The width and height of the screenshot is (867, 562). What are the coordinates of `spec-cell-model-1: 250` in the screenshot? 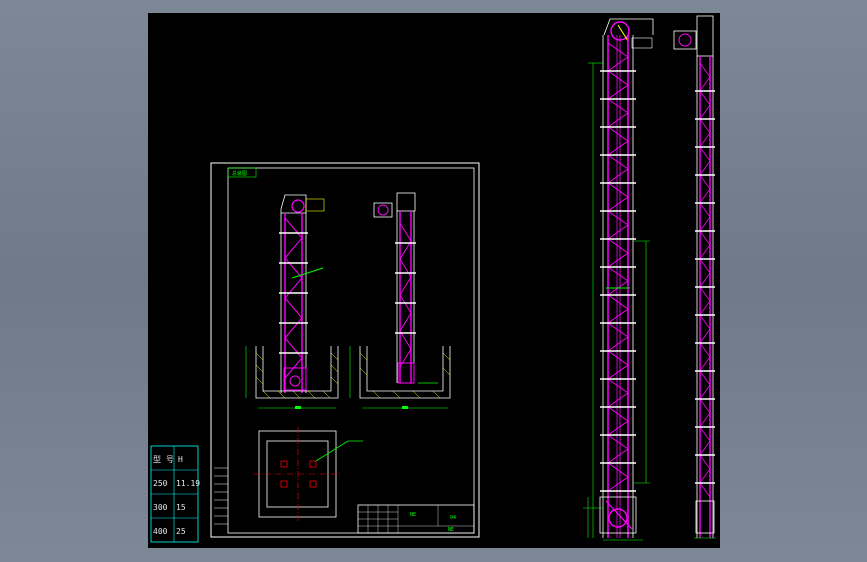 It's located at (160, 483).